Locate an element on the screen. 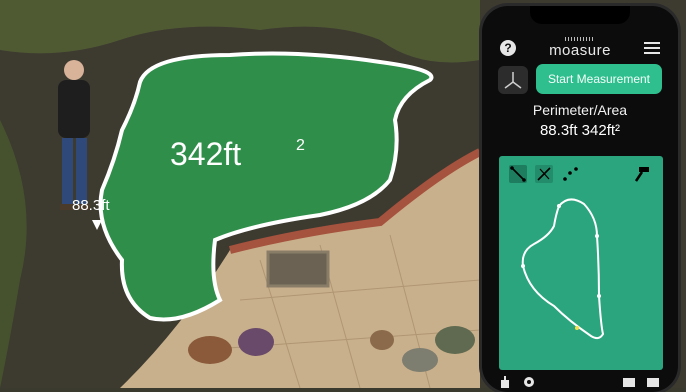 This screenshot has height=392, width=686. phone-notch is located at coordinates (580, 15).